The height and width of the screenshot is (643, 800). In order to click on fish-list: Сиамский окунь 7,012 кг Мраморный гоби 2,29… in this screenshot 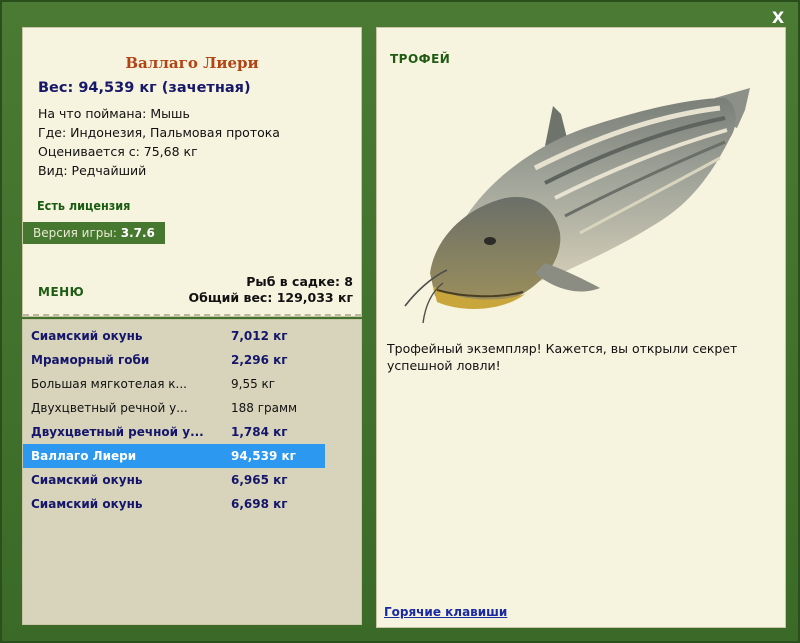, I will do `click(174, 420)`.